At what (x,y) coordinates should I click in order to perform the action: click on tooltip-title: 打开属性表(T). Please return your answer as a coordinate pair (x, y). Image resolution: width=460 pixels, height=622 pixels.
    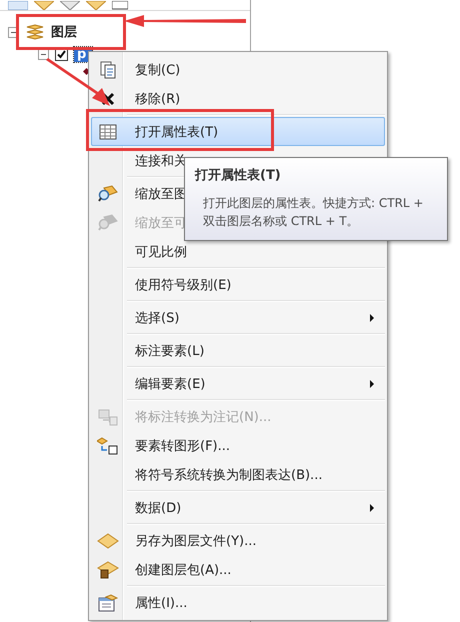
    Looking at the image, I should click on (238, 175).